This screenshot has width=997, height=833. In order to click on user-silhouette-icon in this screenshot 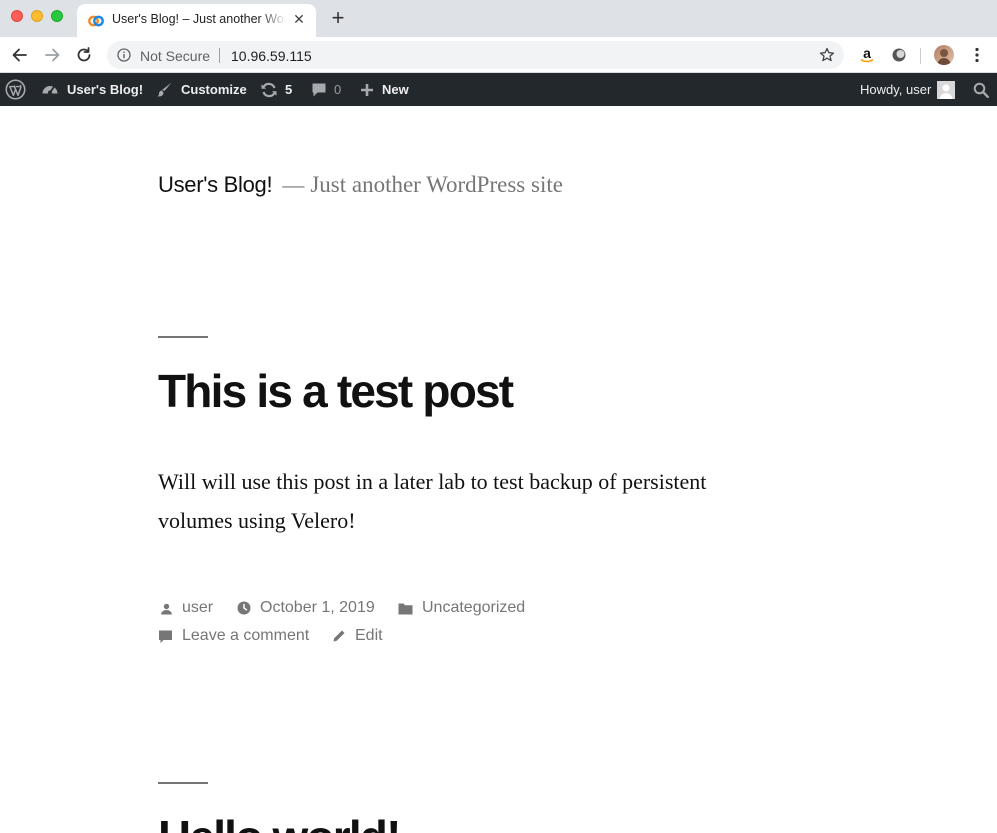, I will do `click(946, 89)`.